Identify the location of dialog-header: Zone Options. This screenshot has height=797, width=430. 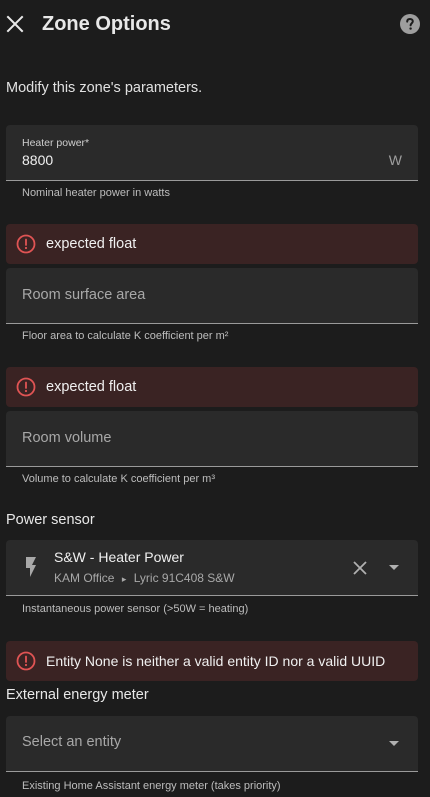
(215, 24).